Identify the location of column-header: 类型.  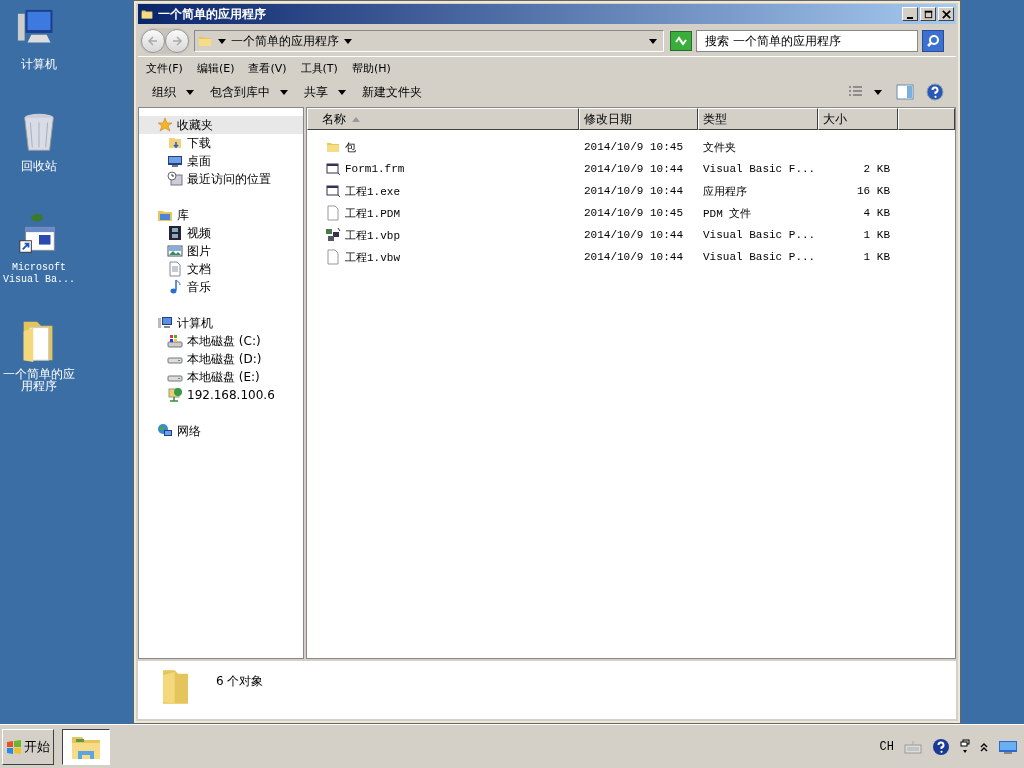
(758, 119).